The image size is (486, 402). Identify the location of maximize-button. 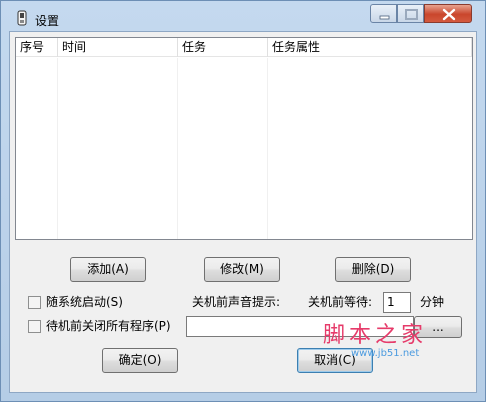
(410, 13).